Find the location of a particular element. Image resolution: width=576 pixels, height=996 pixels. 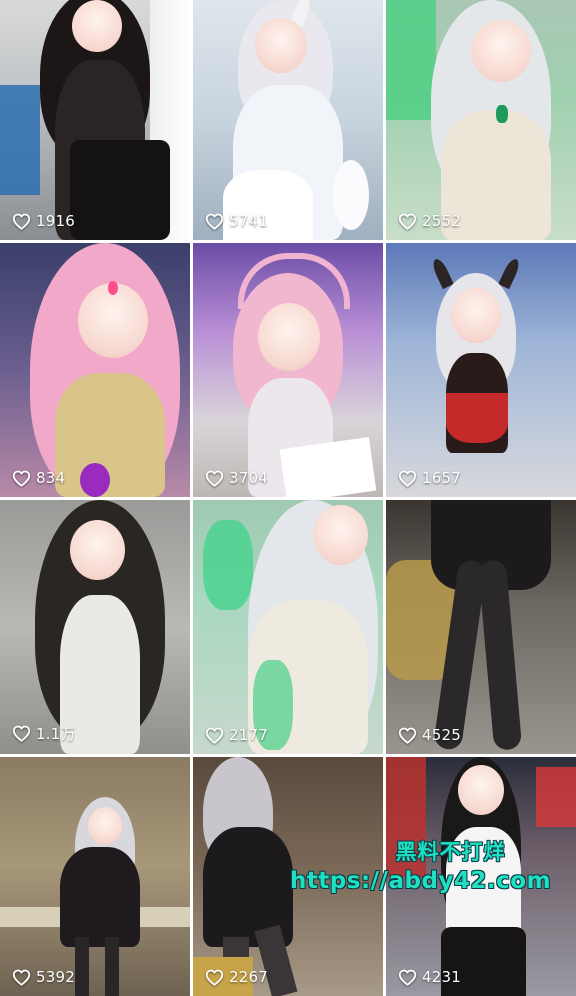

video-tile: 5392 is located at coordinates (95, 876).